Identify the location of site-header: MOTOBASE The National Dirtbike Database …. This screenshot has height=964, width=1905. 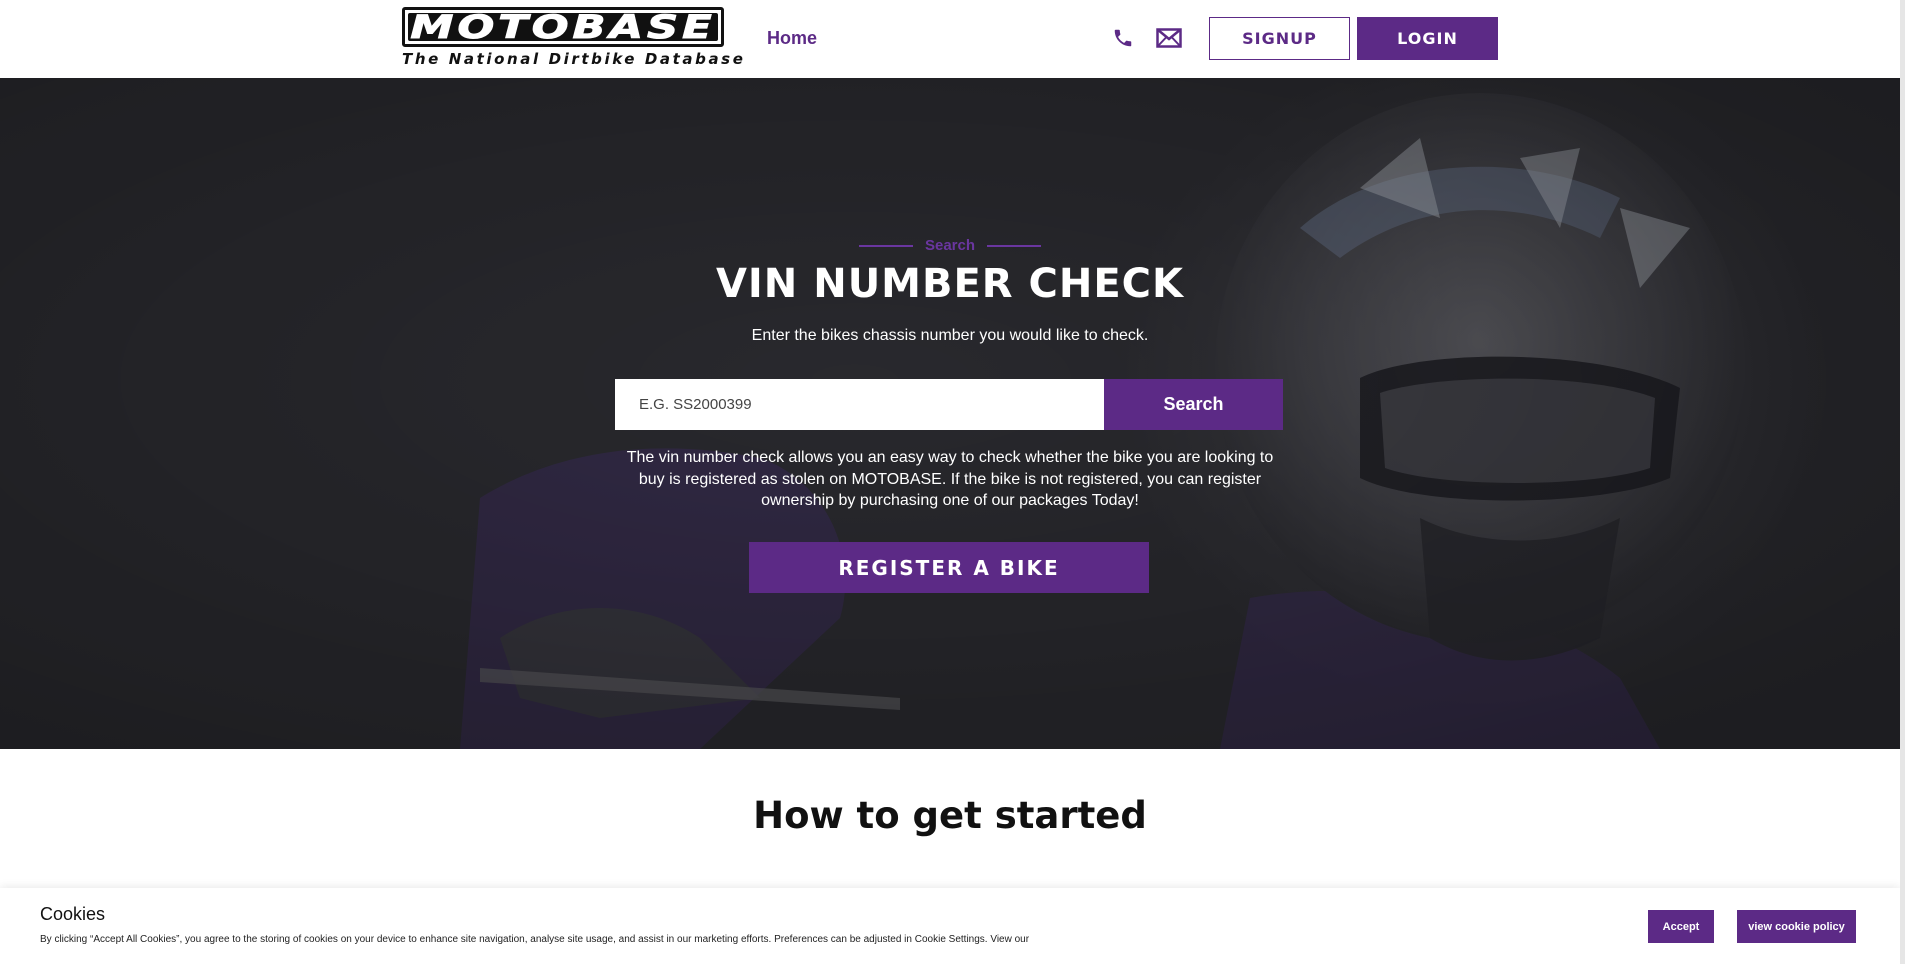
(952, 39).